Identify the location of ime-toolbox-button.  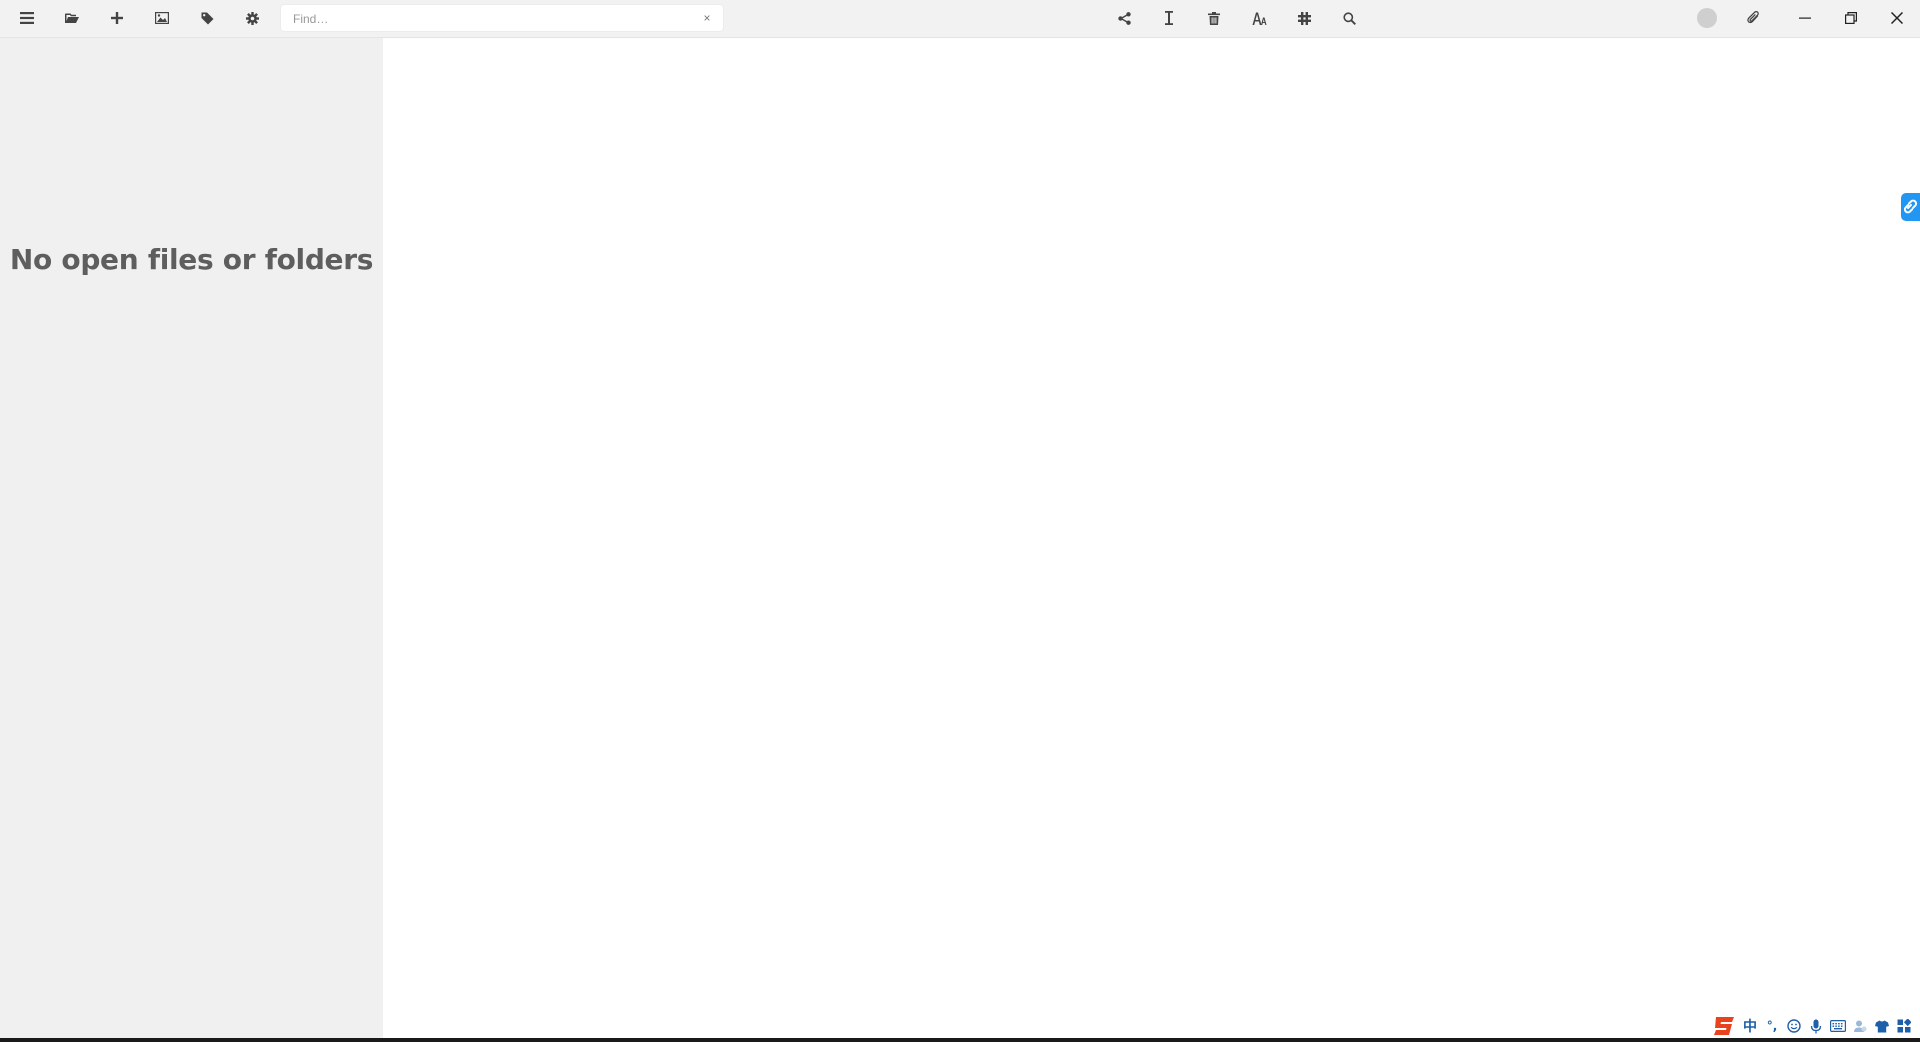
(1904, 1026).